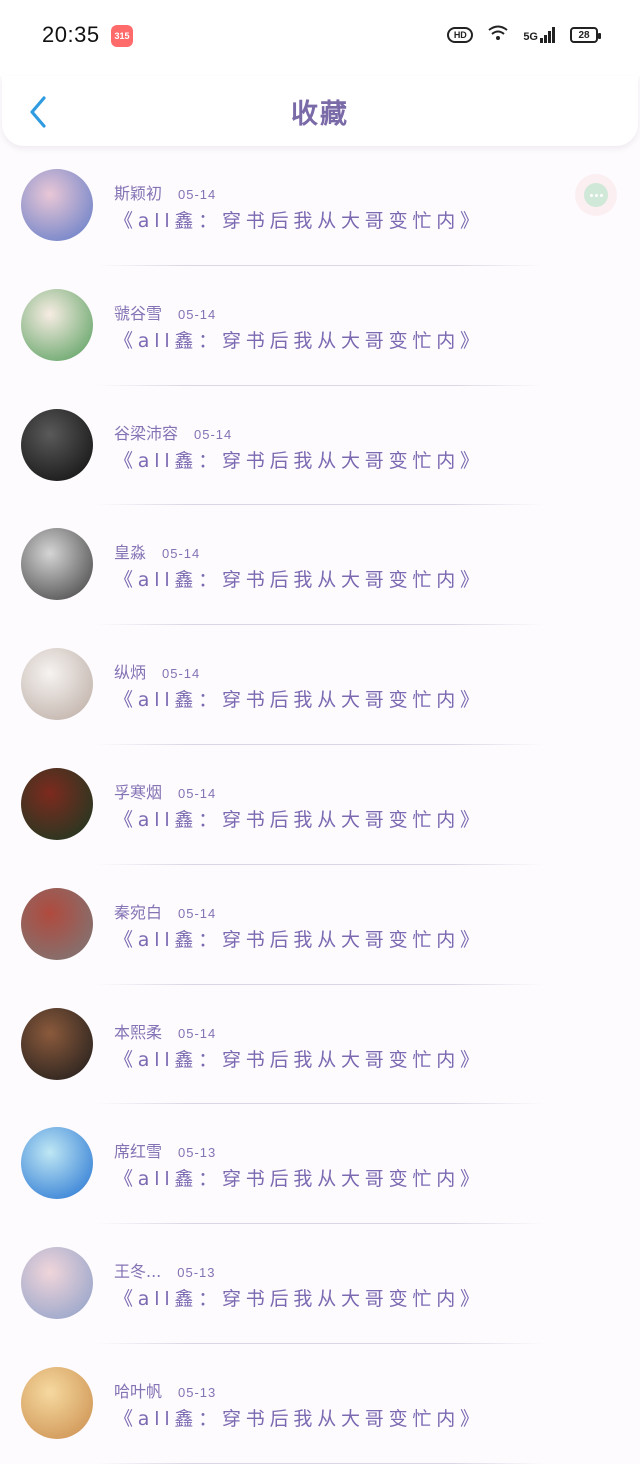  What do you see at coordinates (165, 1390) in the screenshot?
I see `favorite-meta: 哈叶帆 05-13` at bounding box center [165, 1390].